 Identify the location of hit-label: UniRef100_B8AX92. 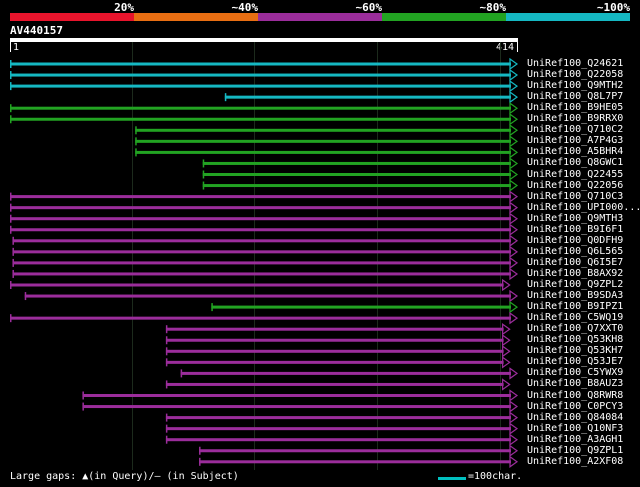
(575, 273).